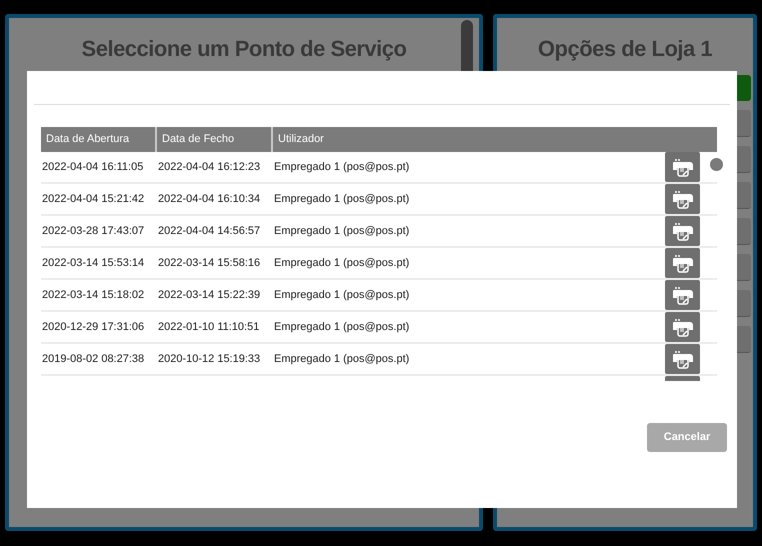  Describe the element at coordinates (215, 139) in the screenshot. I see `column-header: Data de Fecho` at that location.